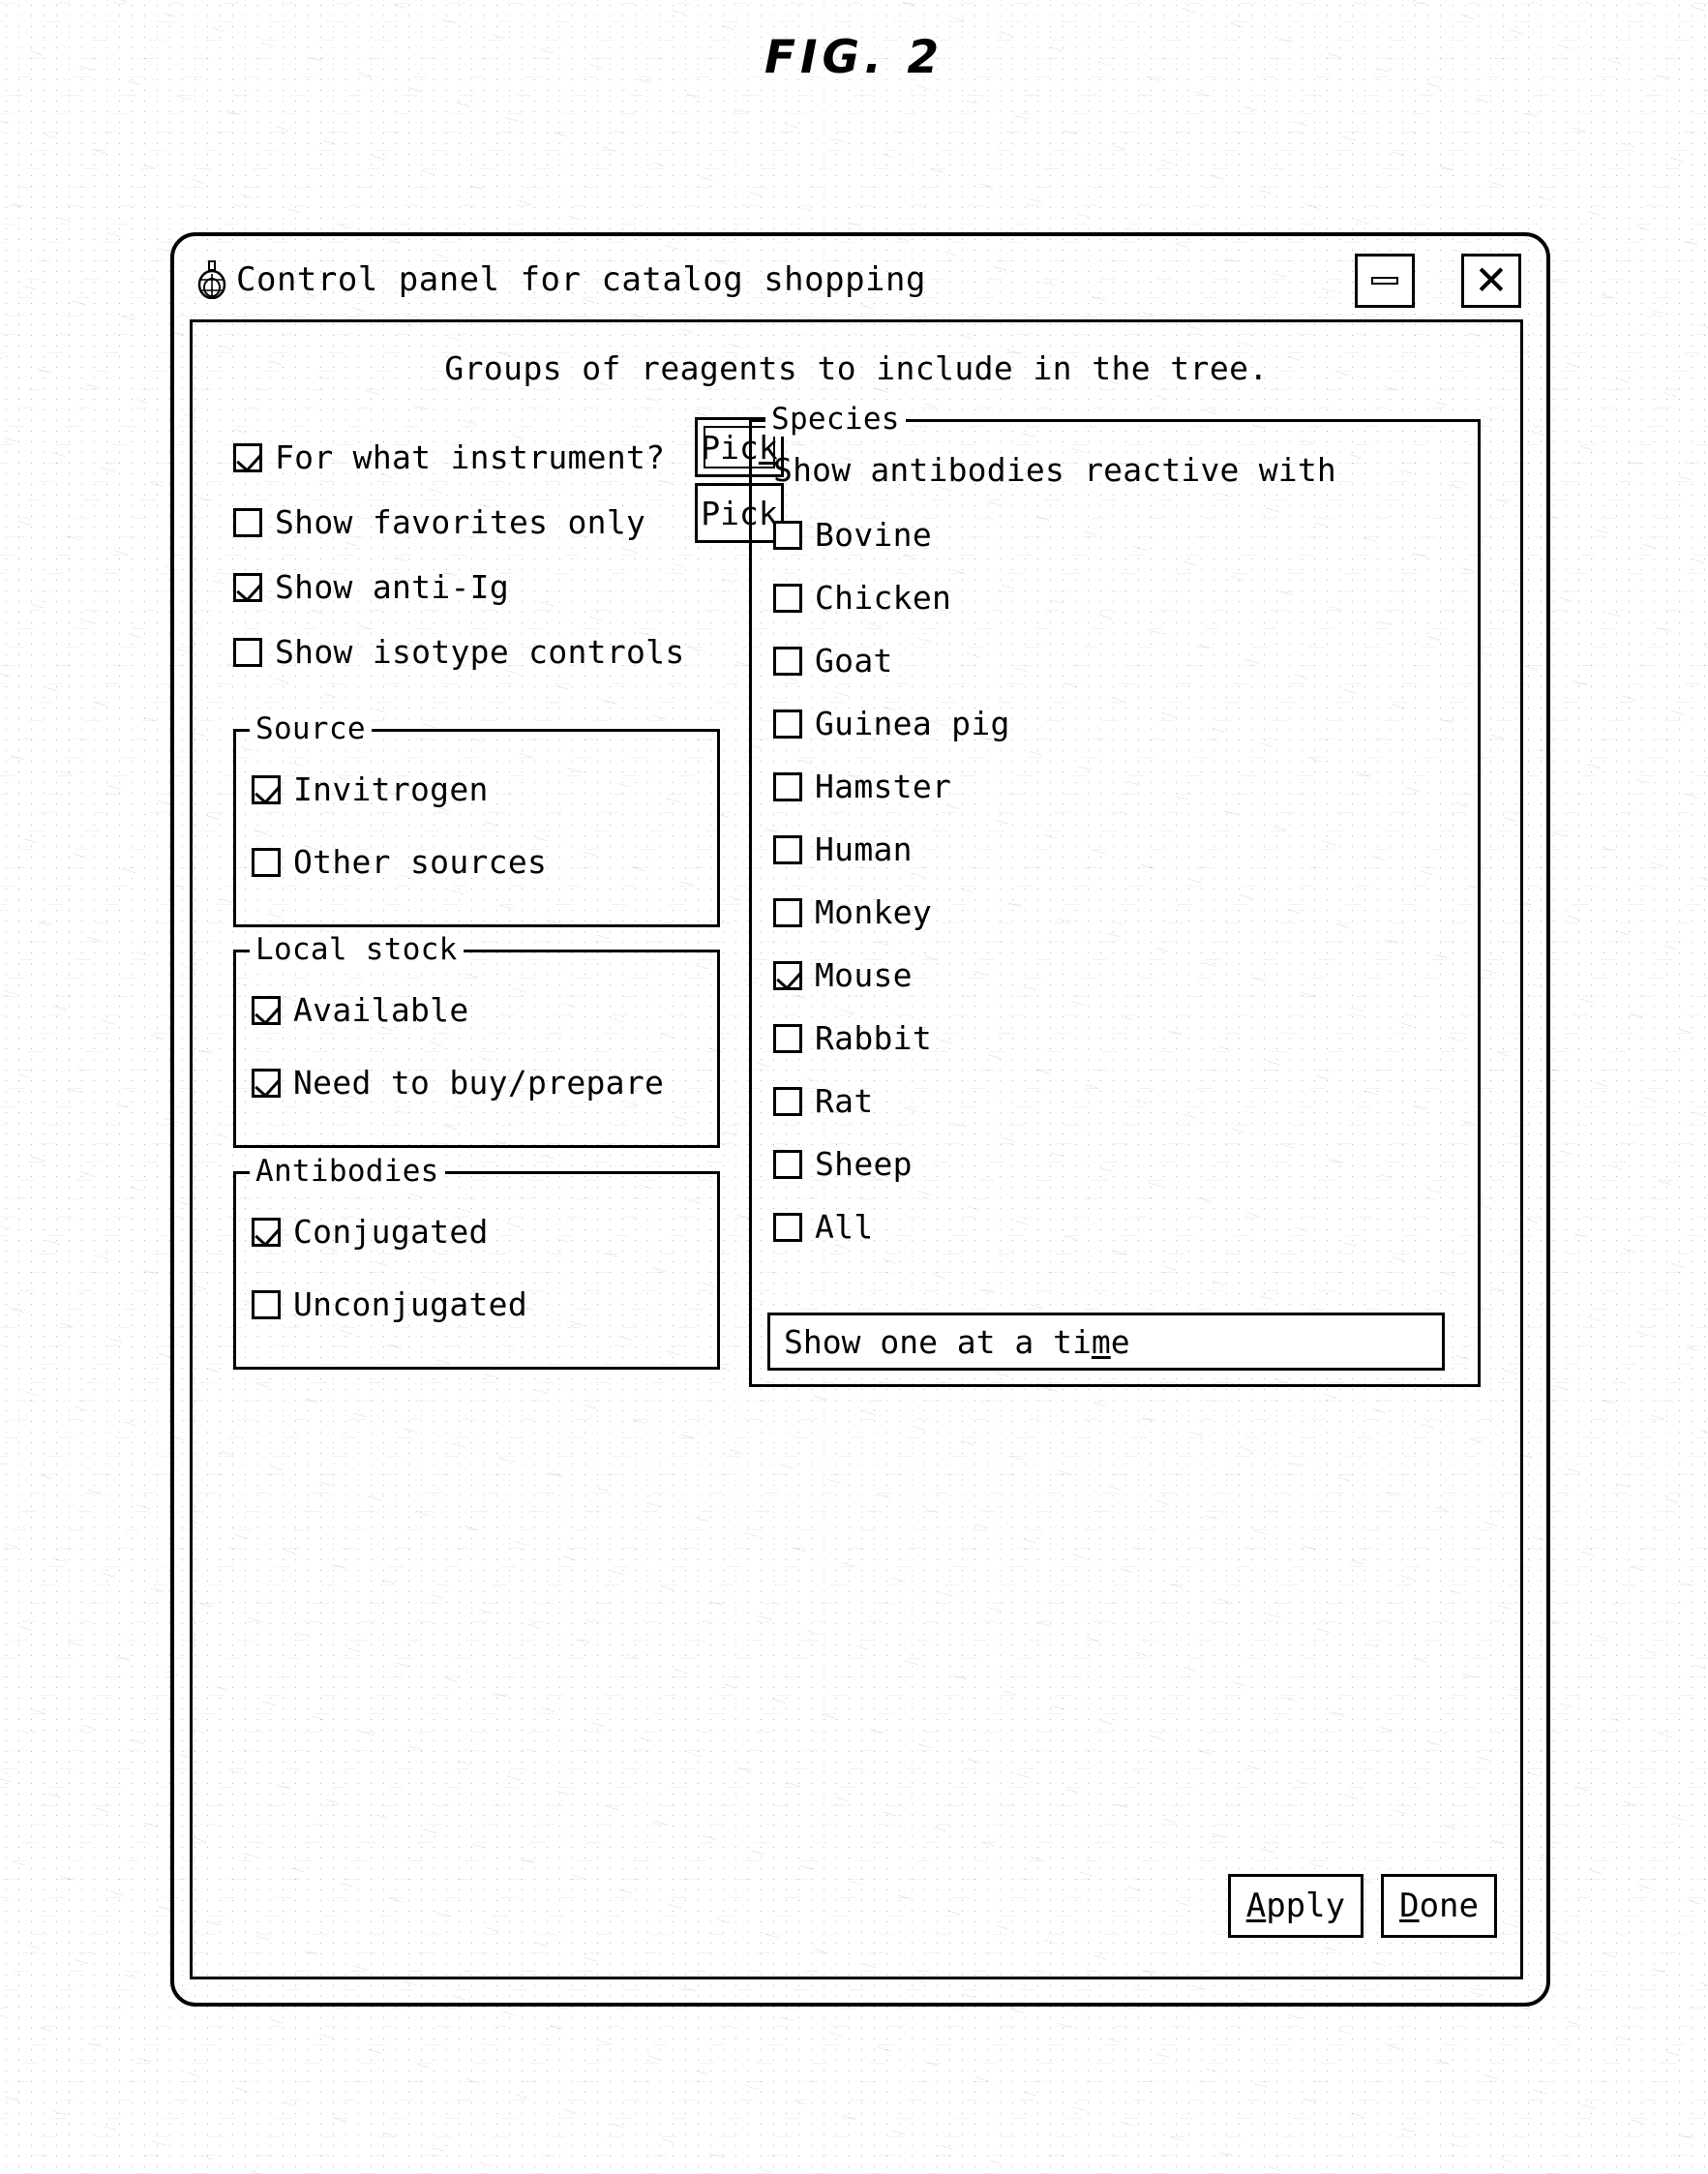  I want to click on group-body: Invitrogen Other sources, so click(476, 807).